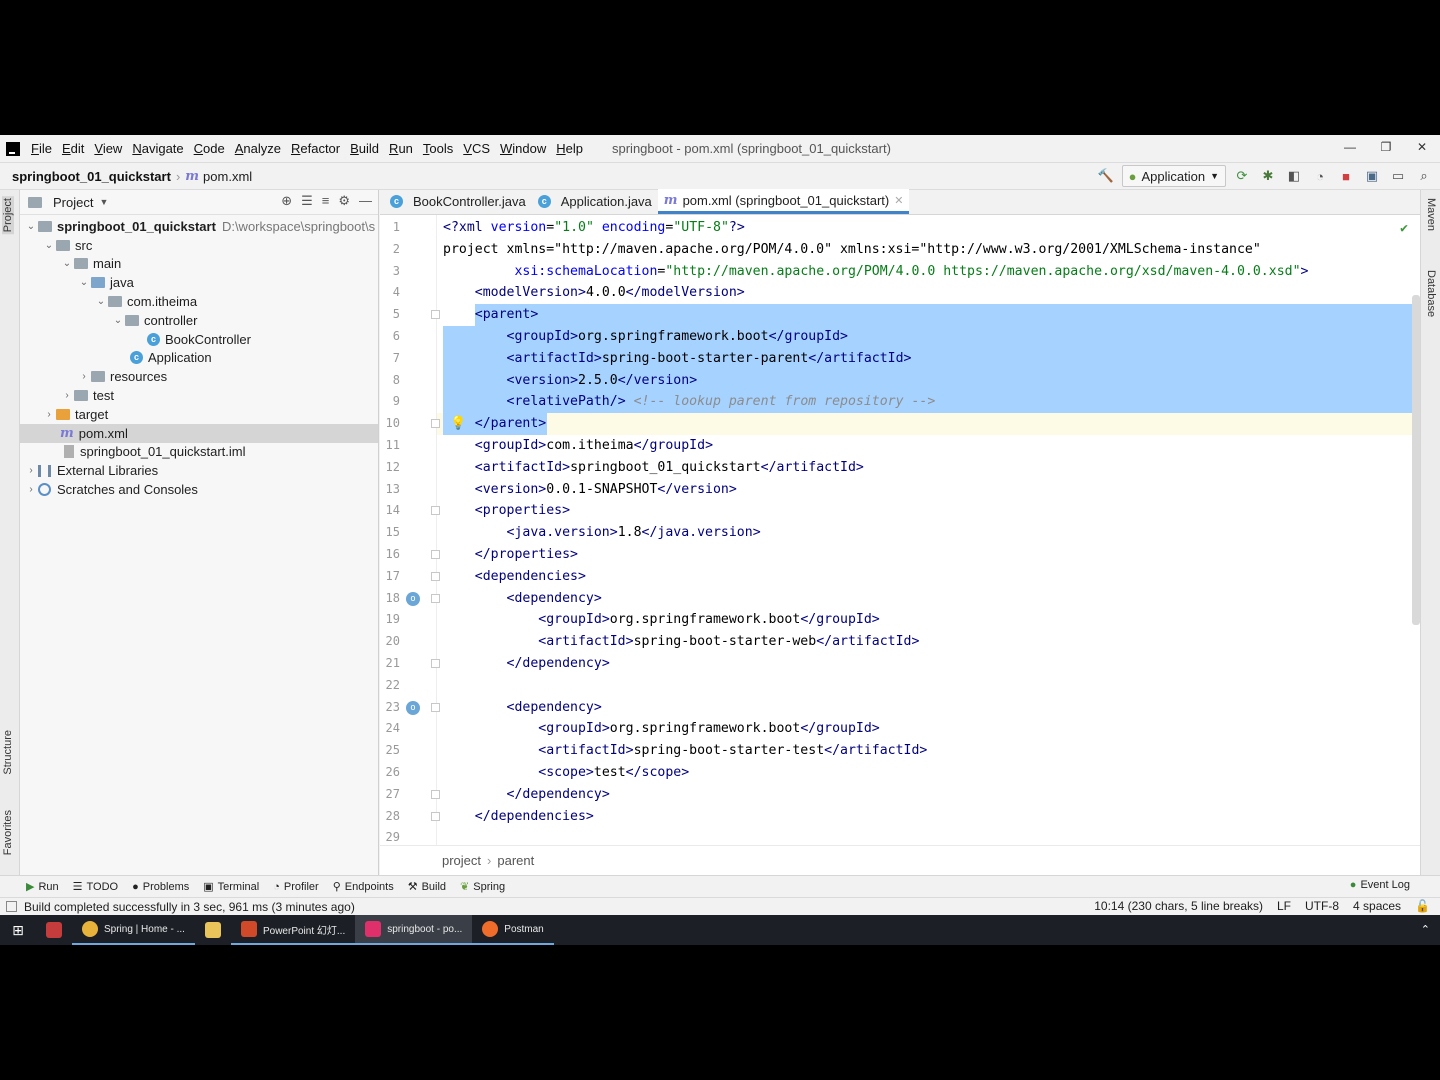 Image resolution: width=1440 pixels, height=1080 pixels. I want to click on restore-icon: ❐, so click(1386, 147).